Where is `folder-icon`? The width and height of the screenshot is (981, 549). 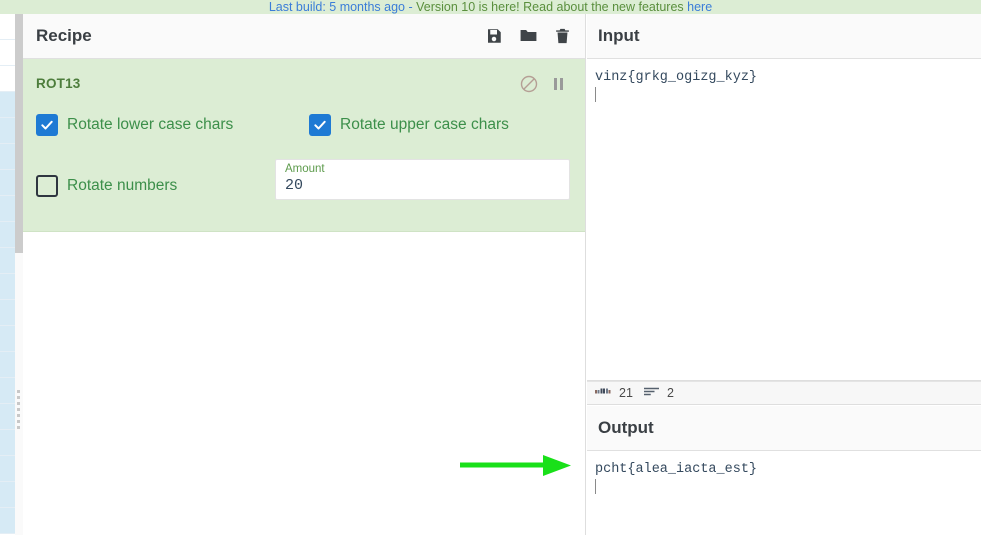 folder-icon is located at coordinates (528, 37).